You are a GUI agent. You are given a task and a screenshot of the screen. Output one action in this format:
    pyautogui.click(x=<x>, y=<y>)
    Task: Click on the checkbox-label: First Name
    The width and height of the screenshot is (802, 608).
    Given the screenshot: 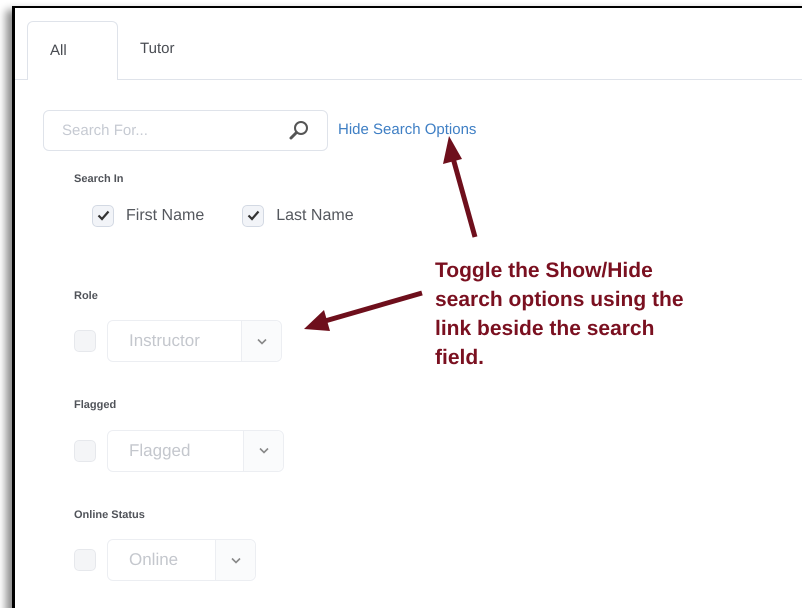 What is the action you would take?
    pyautogui.click(x=165, y=216)
    